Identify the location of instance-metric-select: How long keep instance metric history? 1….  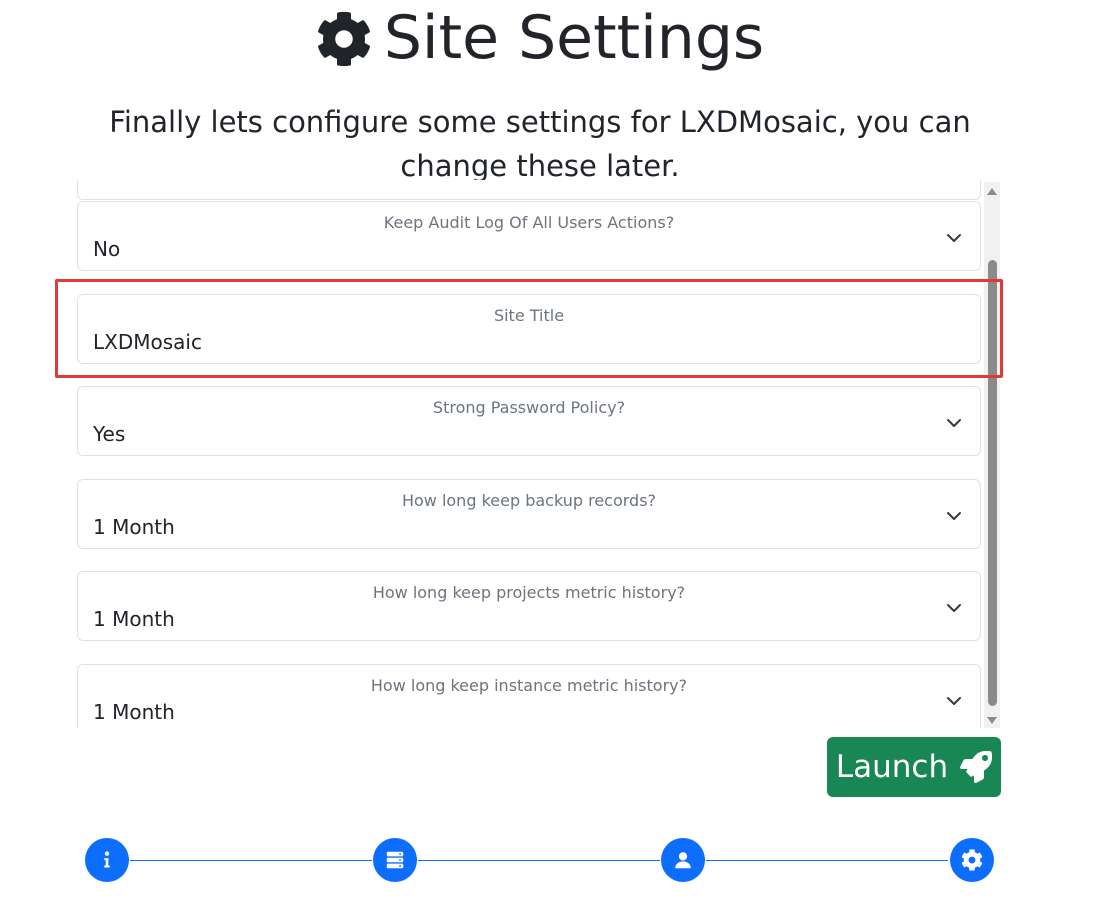
(529, 696).